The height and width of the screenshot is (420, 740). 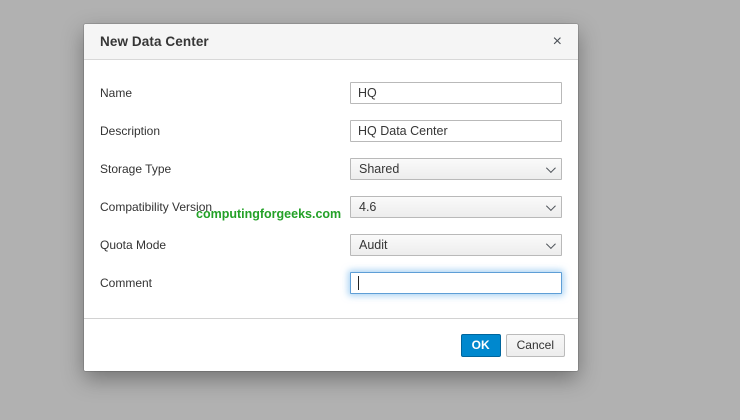 I want to click on description-label: Description, so click(x=130, y=131).